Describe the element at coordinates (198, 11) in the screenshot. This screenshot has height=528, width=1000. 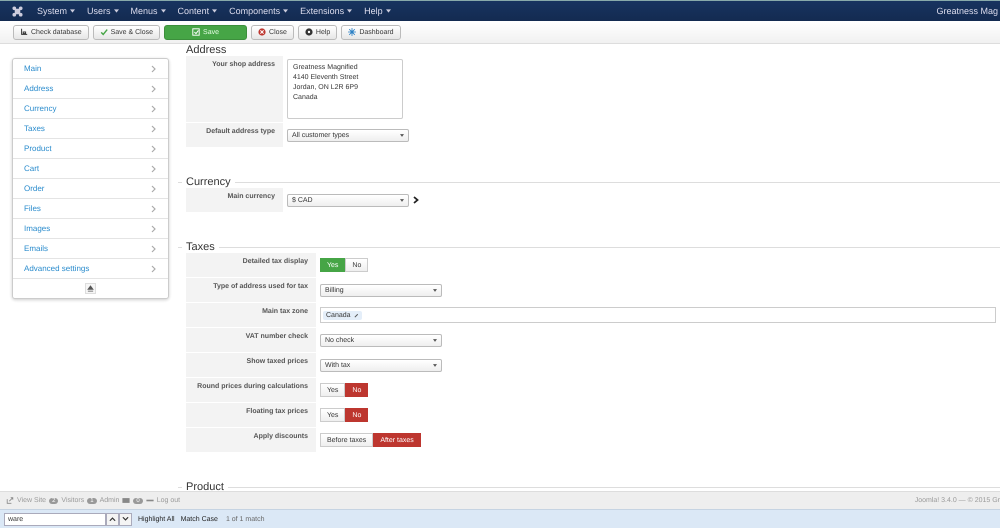
I see `nav-menu: Content` at that location.